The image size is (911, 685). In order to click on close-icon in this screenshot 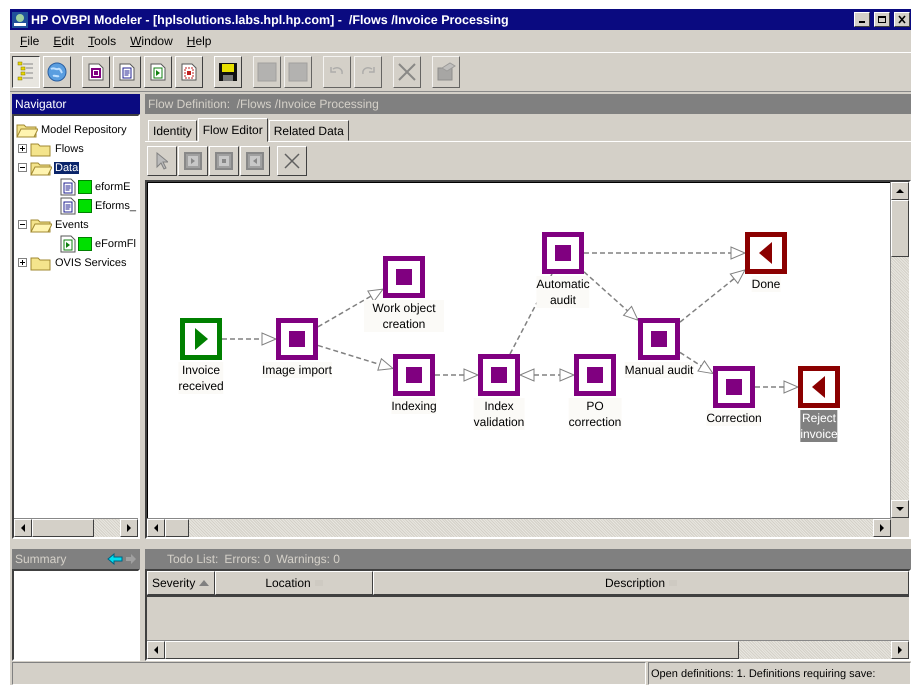, I will do `click(902, 19)`.